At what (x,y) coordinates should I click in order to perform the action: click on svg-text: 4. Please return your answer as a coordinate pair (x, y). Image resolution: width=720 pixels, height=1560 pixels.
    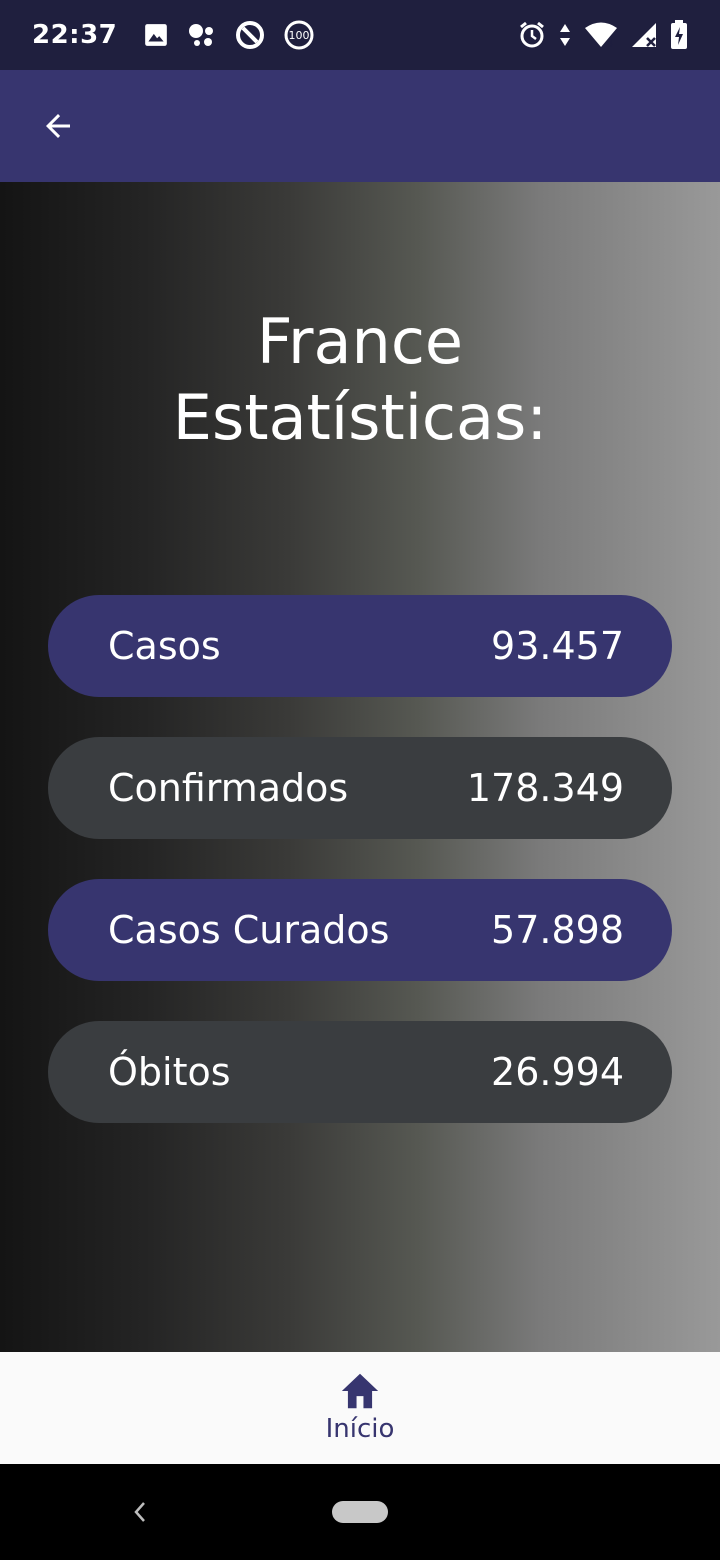
    Looking at the image, I should click on (609, 43).